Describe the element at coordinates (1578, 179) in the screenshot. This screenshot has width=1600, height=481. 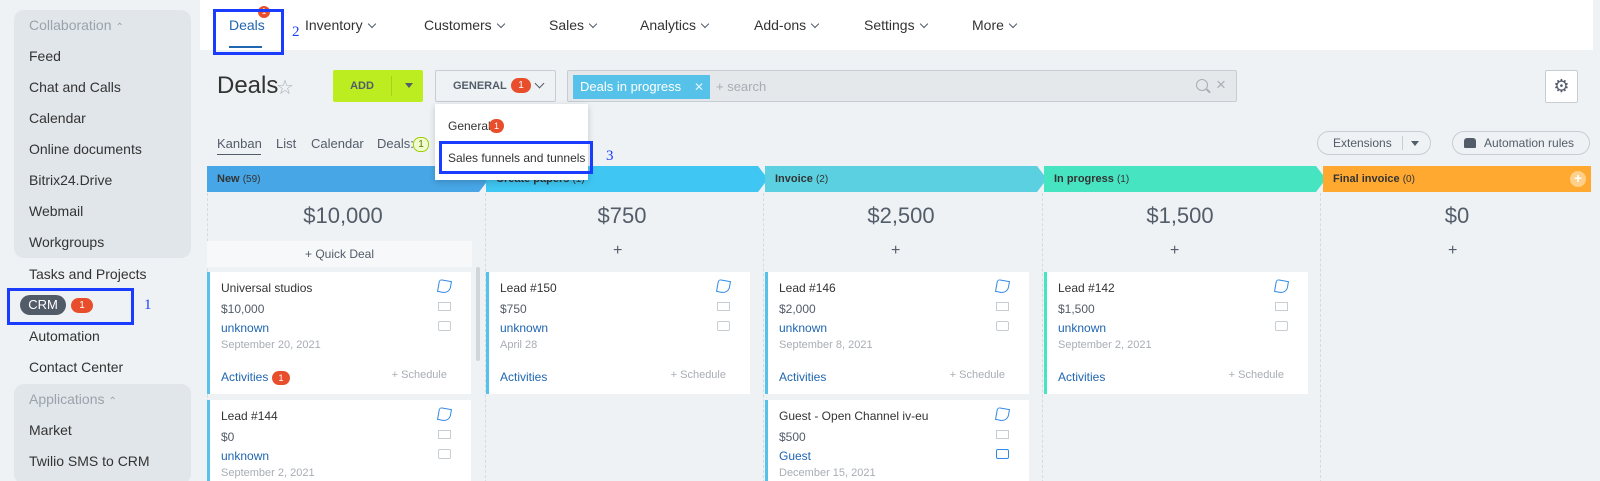
I see `add-stage-icon: +` at that location.